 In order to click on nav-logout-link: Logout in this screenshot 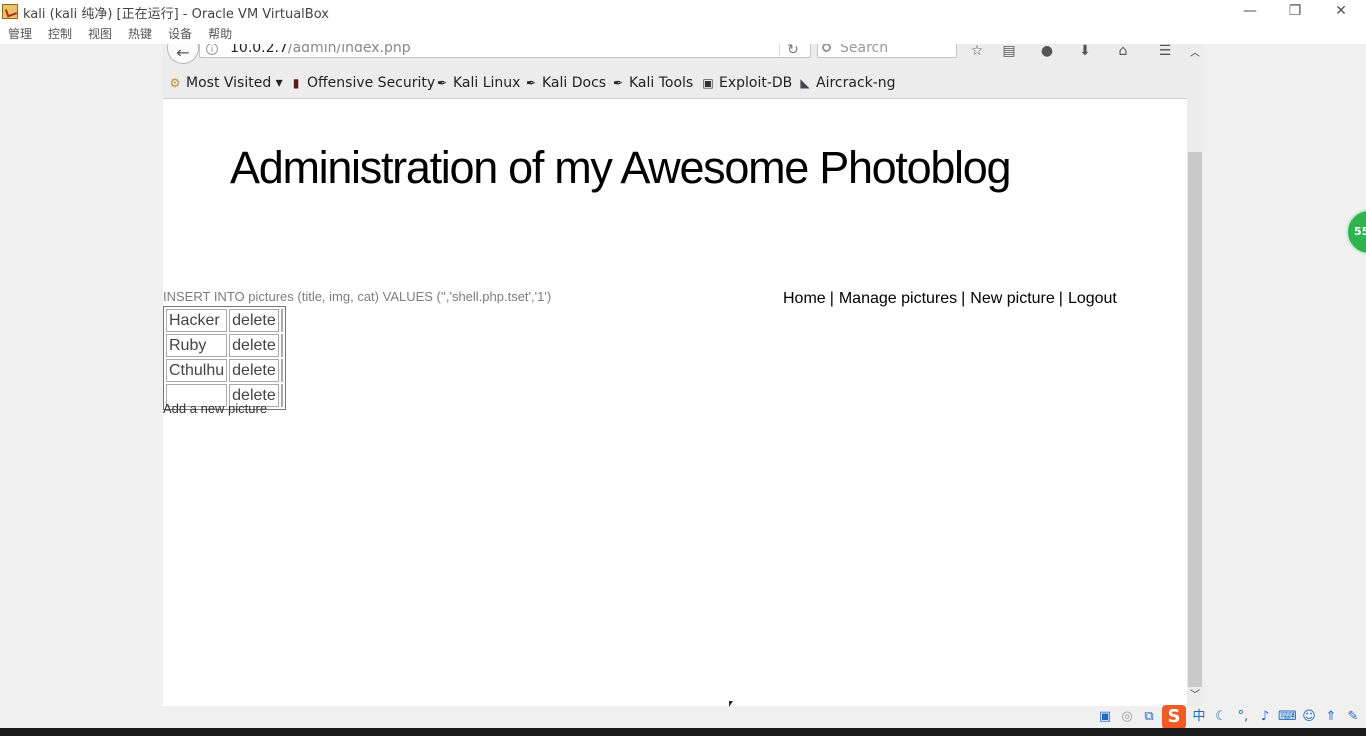, I will do `click(1092, 298)`.